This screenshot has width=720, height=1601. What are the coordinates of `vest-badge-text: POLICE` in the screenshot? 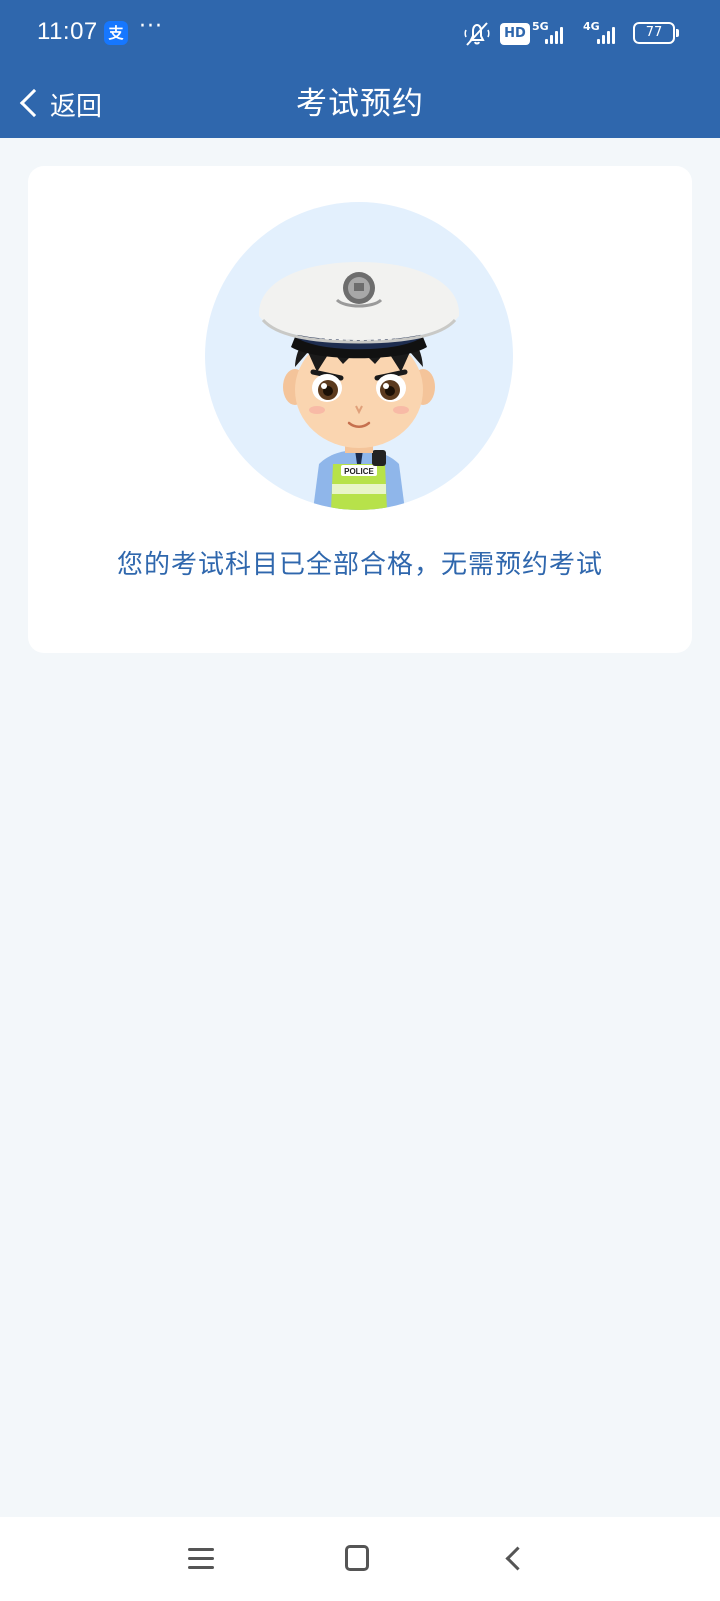 It's located at (359, 471).